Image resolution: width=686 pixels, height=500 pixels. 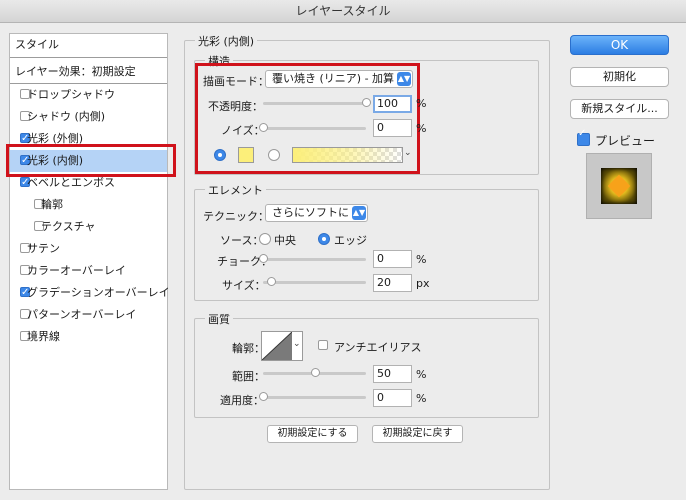 I want to click on ok-button: OK, so click(x=619, y=45).